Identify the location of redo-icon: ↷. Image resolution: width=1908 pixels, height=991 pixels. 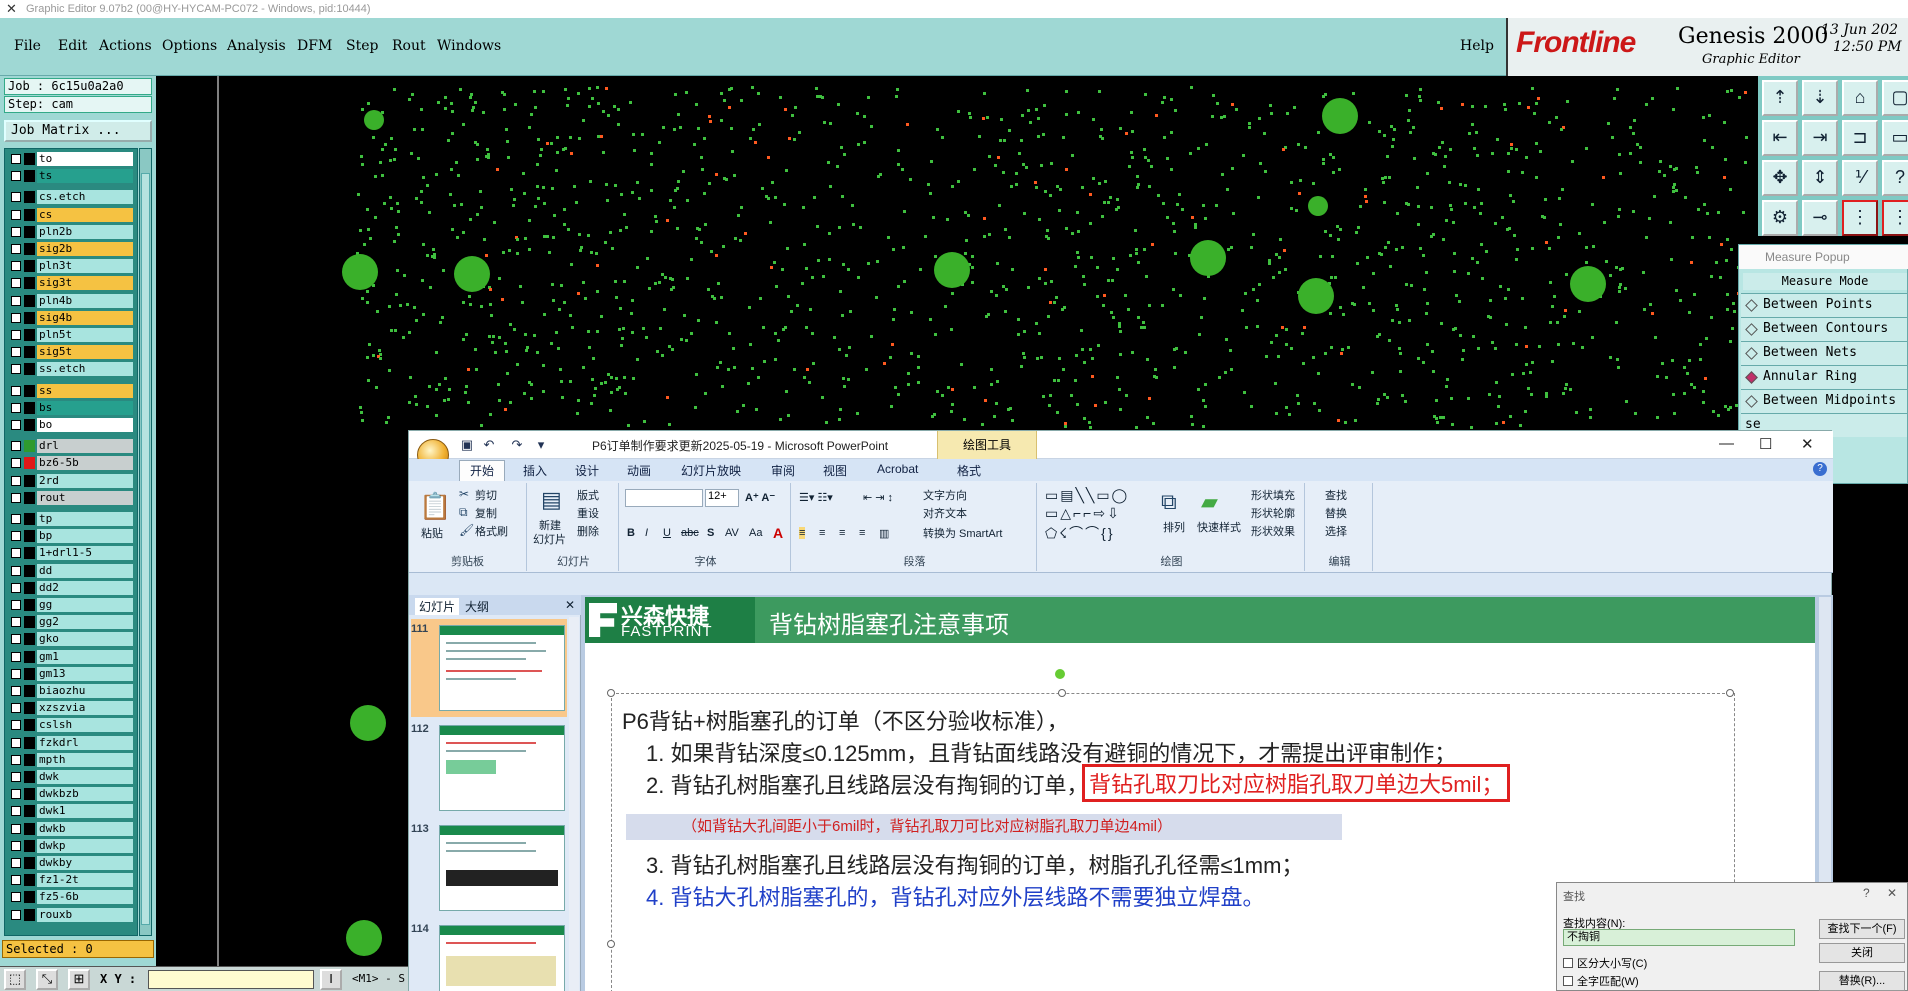
(517, 445).